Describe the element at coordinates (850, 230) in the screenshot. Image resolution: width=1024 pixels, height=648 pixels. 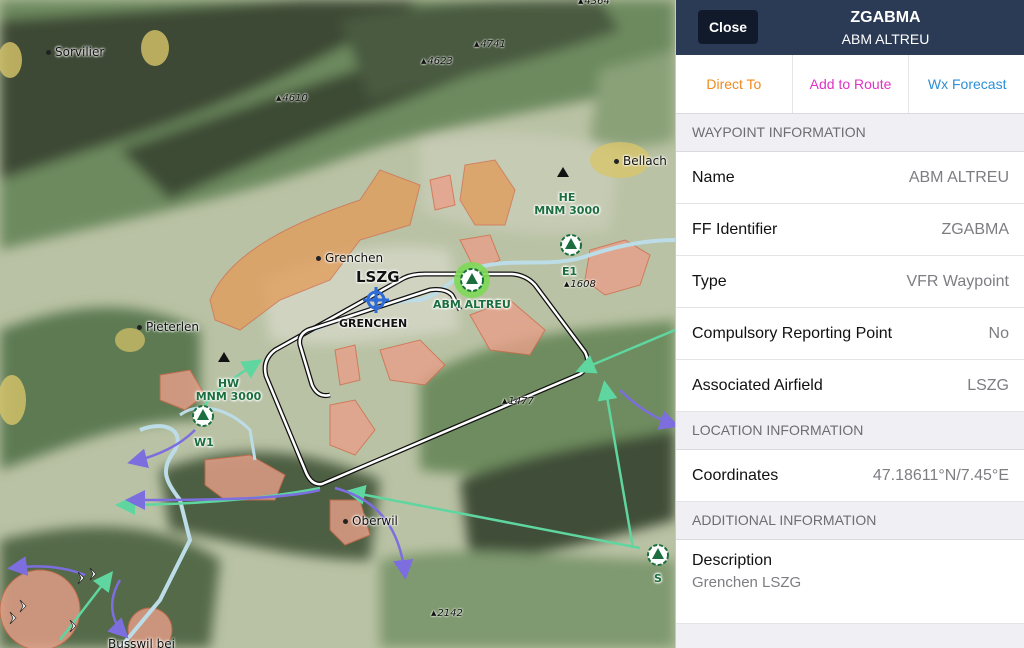
I see `info-row-ff-identifier: FF Identifier ZGABMA` at that location.